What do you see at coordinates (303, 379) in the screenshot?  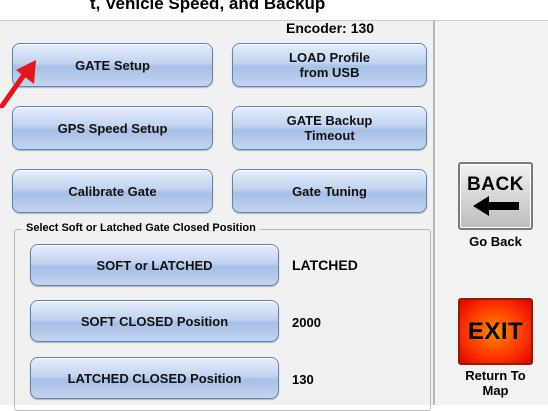 I see `latched-closed-position-value: 130` at bounding box center [303, 379].